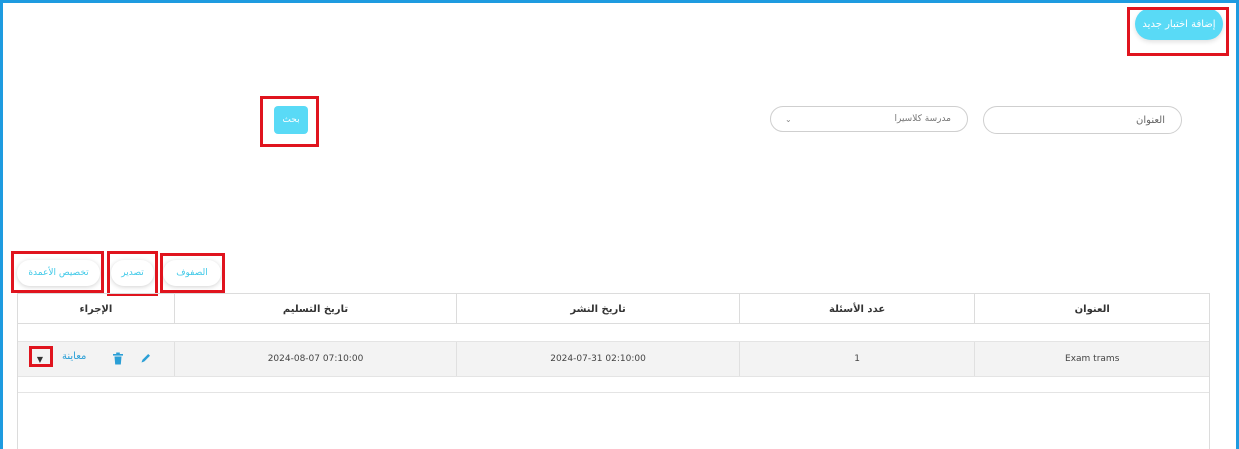 This screenshot has height=449, width=1239. I want to click on column-header-publish-date: تاريخ النشر, so click(597, 309).